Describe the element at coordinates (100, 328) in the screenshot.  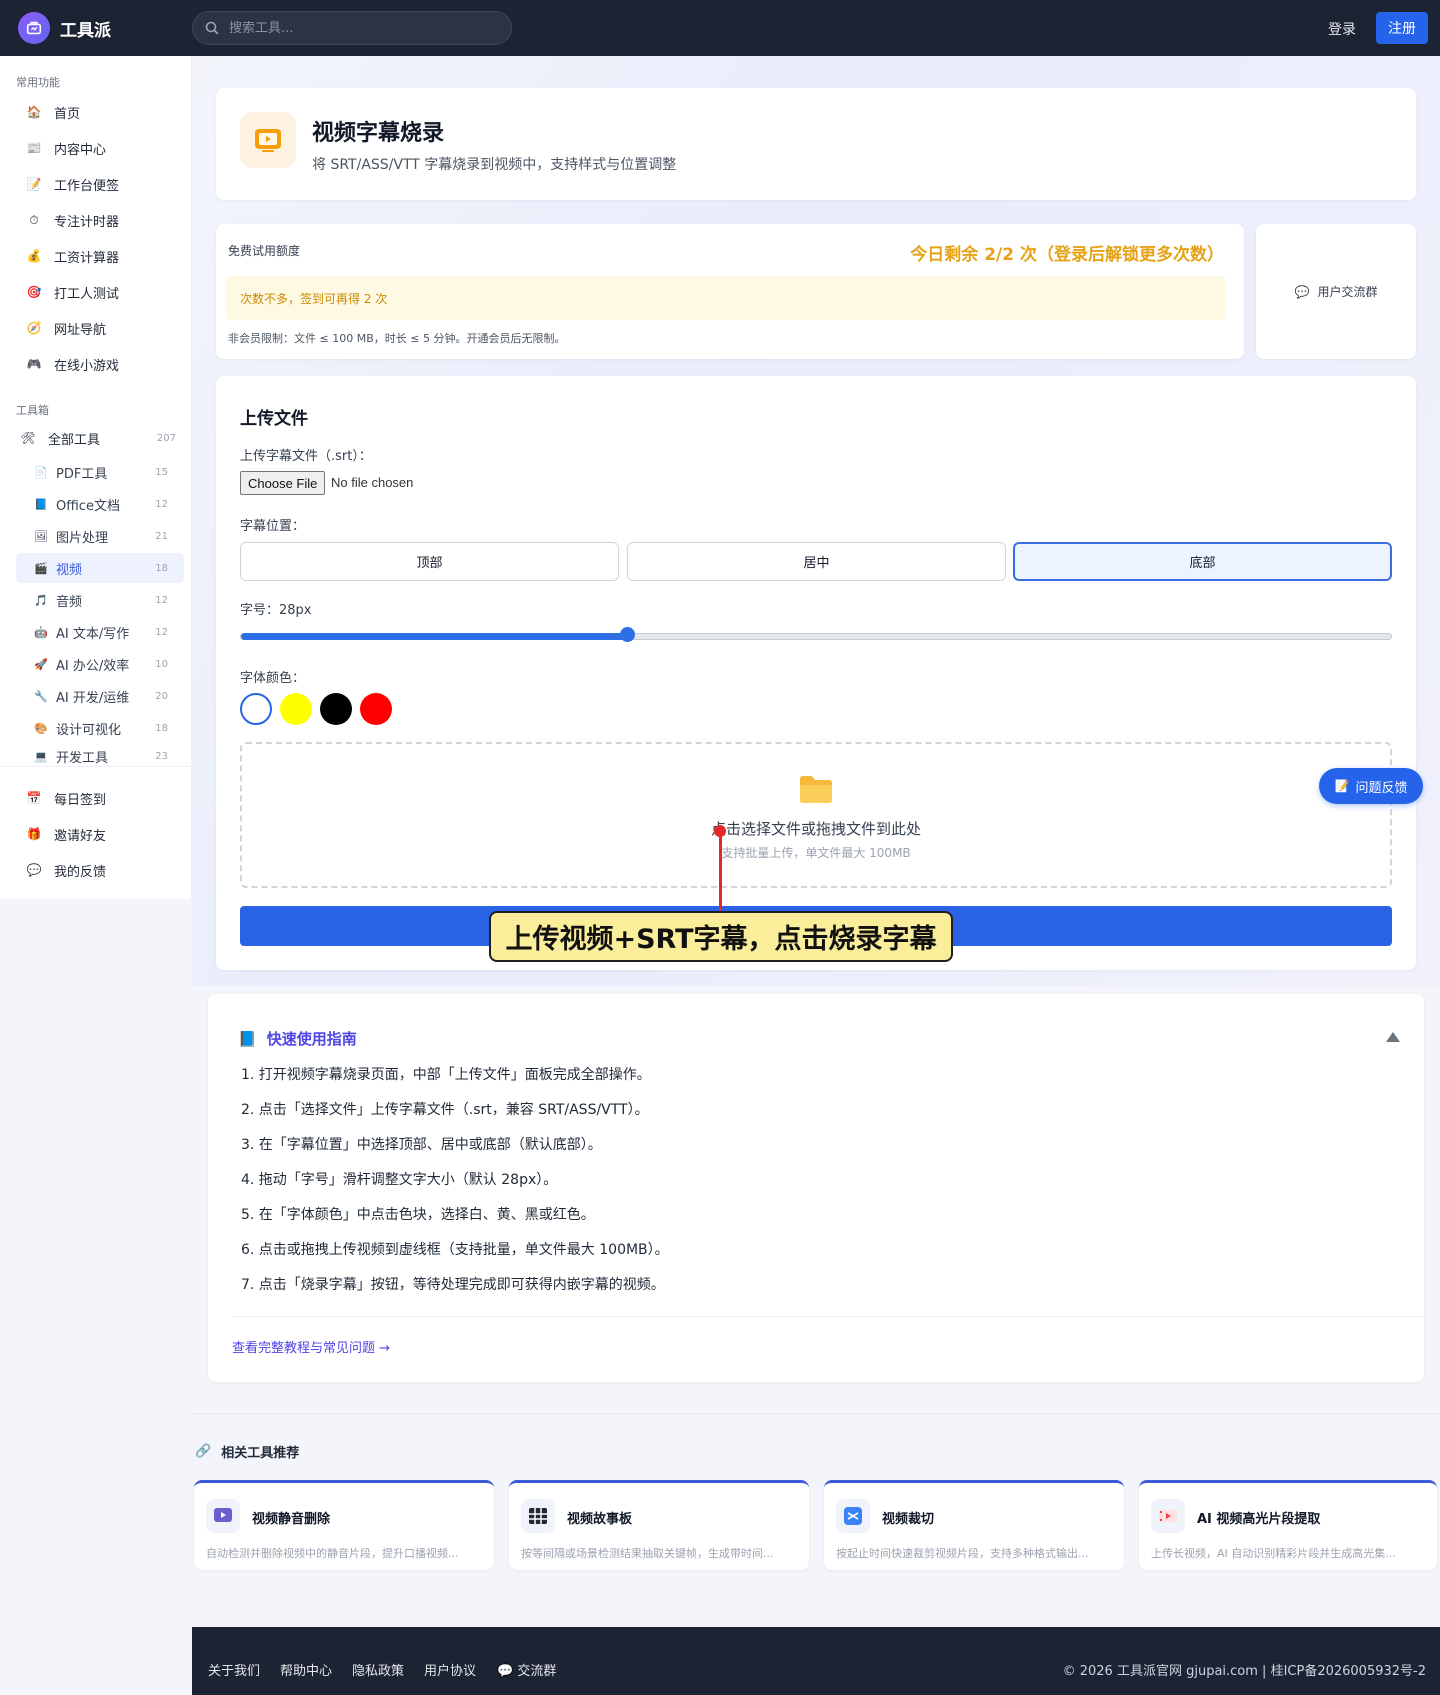
I see `sidebar-item-nav: 🧭 网址导航` at that location.